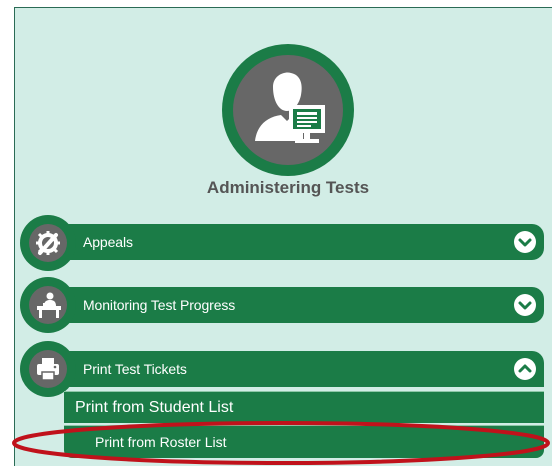 The image size is (552, 466). I want to click on monitoring-icon-badge, so click(48, 305).